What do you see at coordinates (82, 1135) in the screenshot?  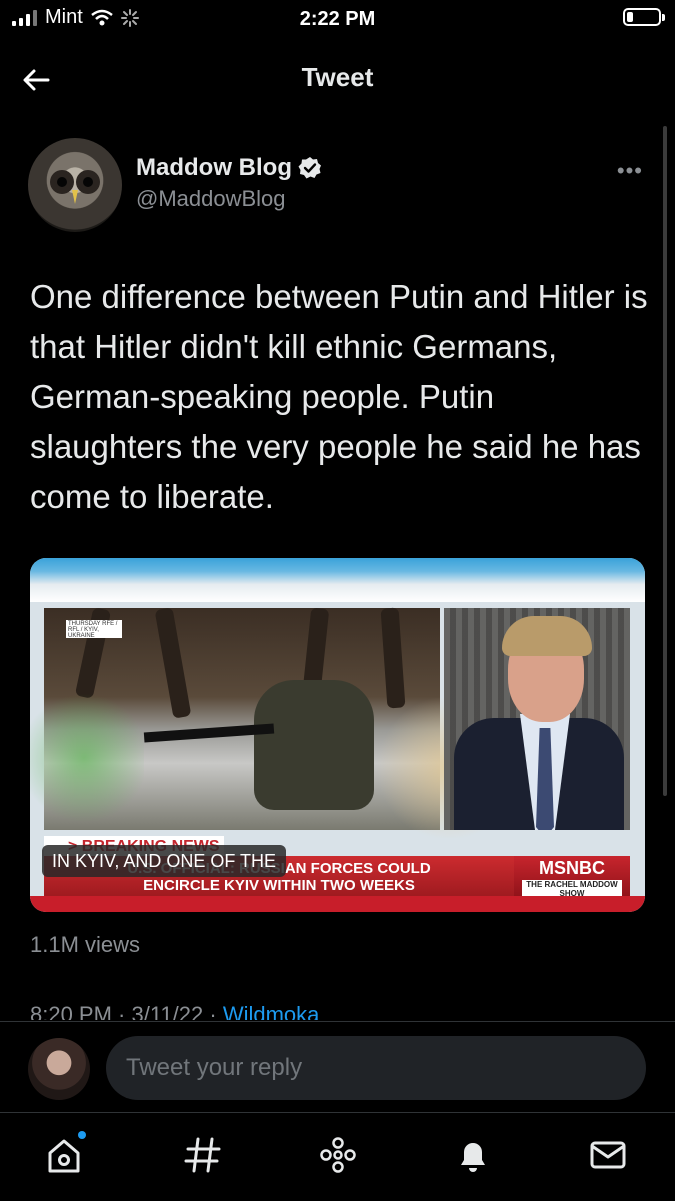 I see `home-notification-dot` at bounding box center [82, 1135].